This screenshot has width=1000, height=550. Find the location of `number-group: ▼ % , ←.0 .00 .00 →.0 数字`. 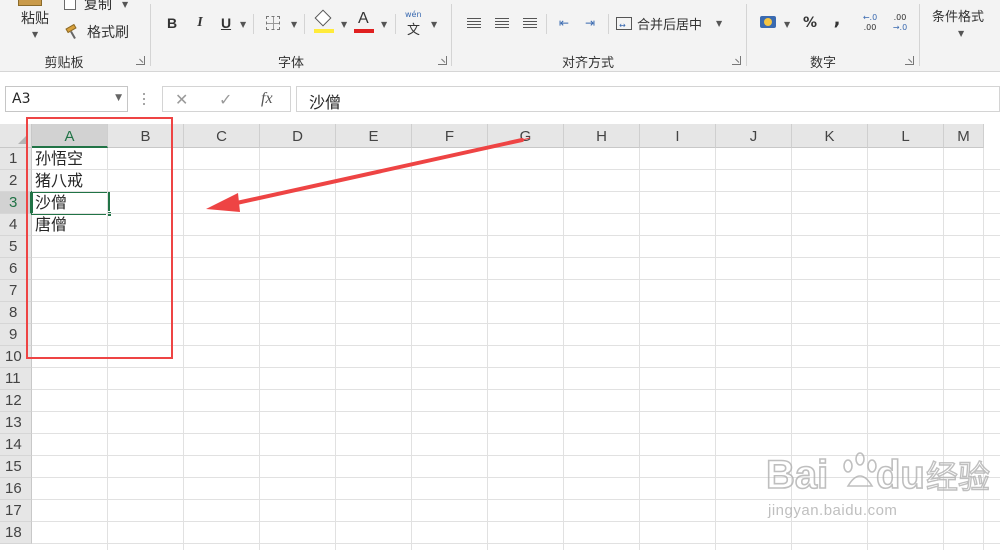

number-group: ▼ % , ←.0 .00 .00 →.0 数字 is located at coordinates (833, 36).